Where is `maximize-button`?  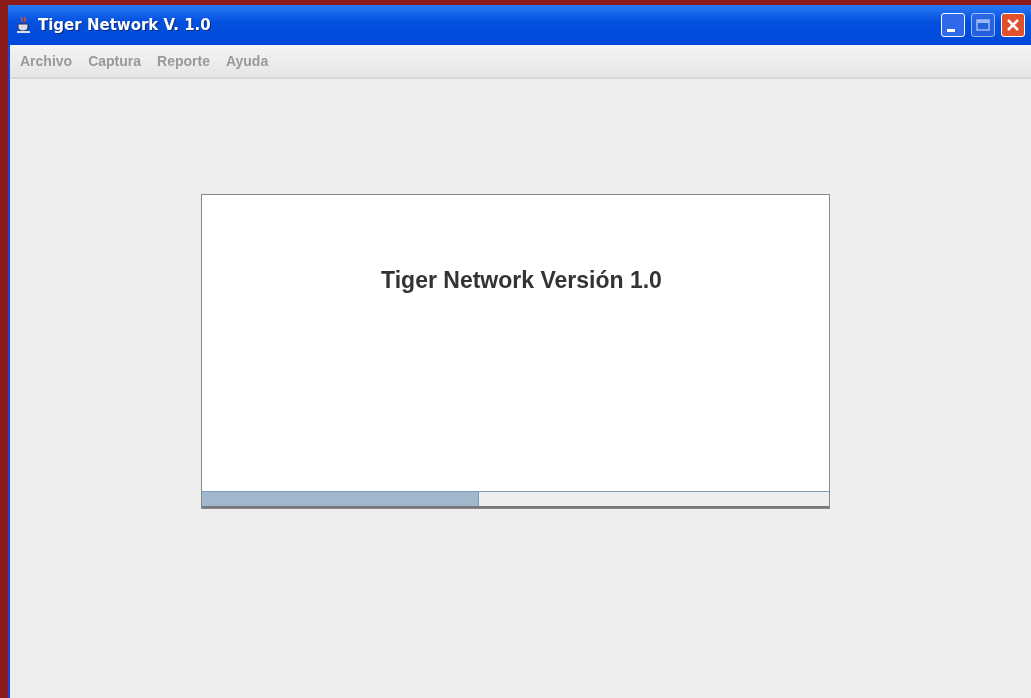 maximize-button is located at coordinates (983, 25).